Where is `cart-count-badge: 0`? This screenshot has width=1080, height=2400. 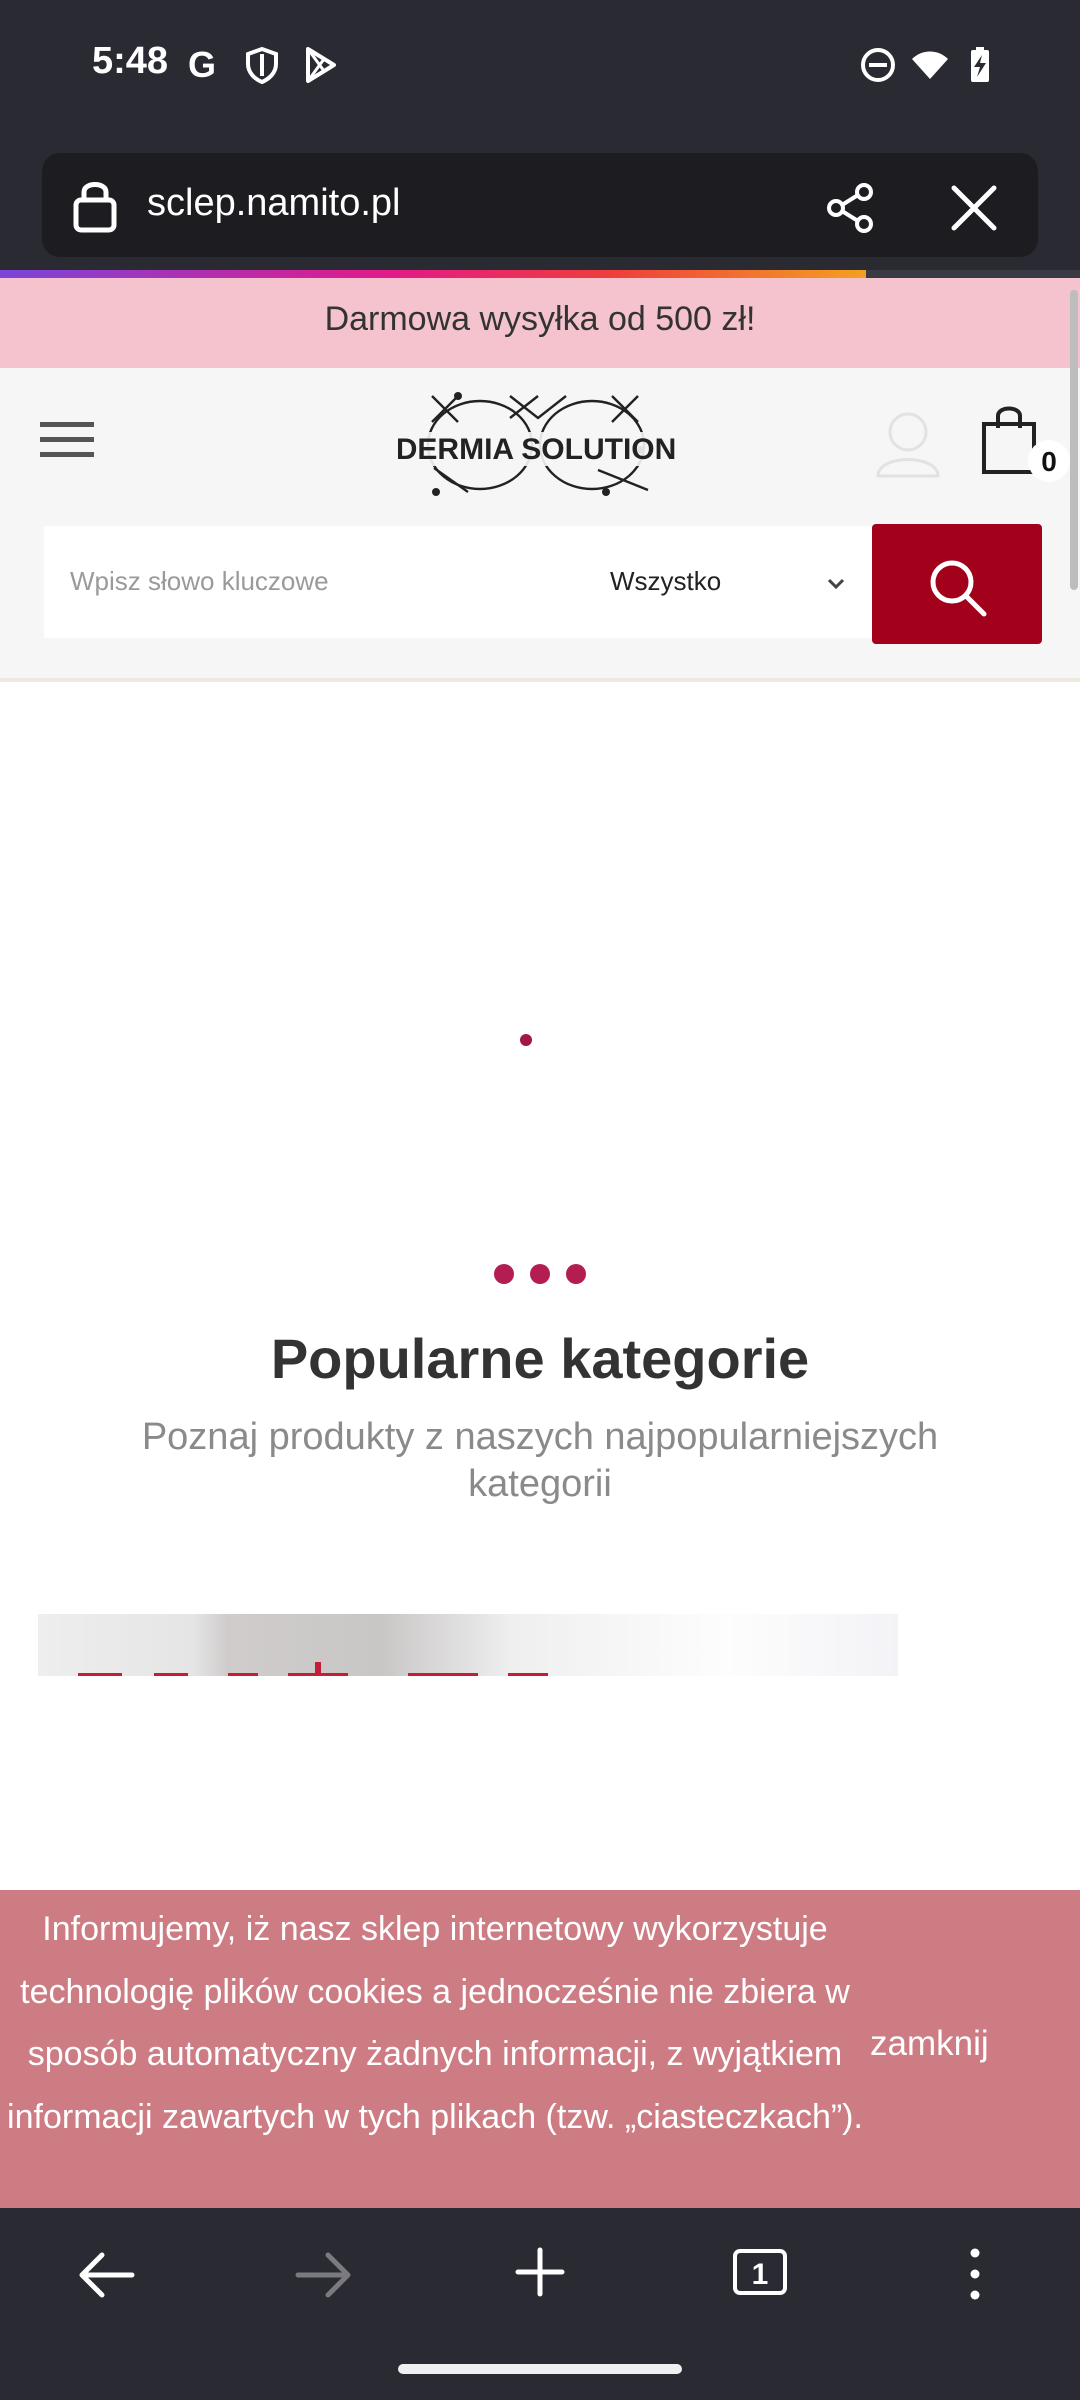
cart-count-badge: 0 is located at coordinates (1049, 461).